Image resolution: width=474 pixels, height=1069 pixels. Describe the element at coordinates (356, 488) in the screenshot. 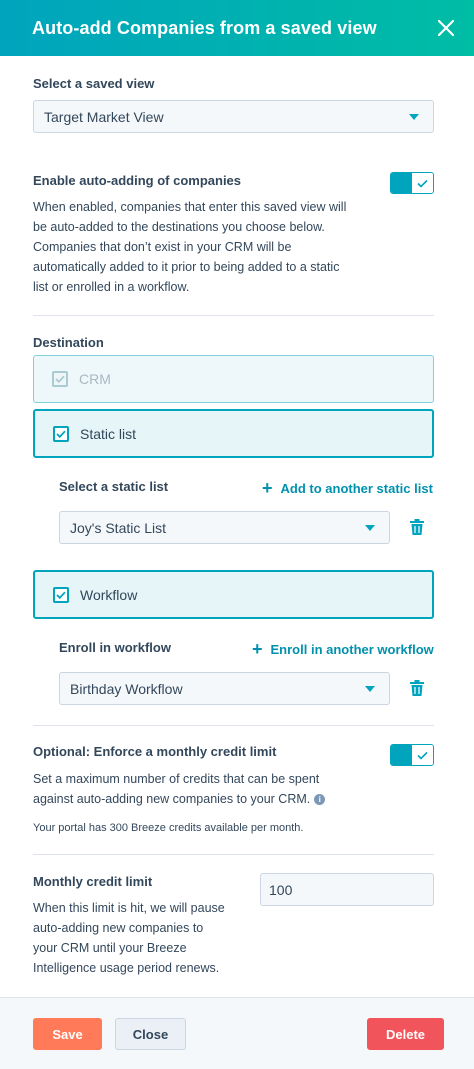

I see `add-static-list-text: Add to another static list` at that location.